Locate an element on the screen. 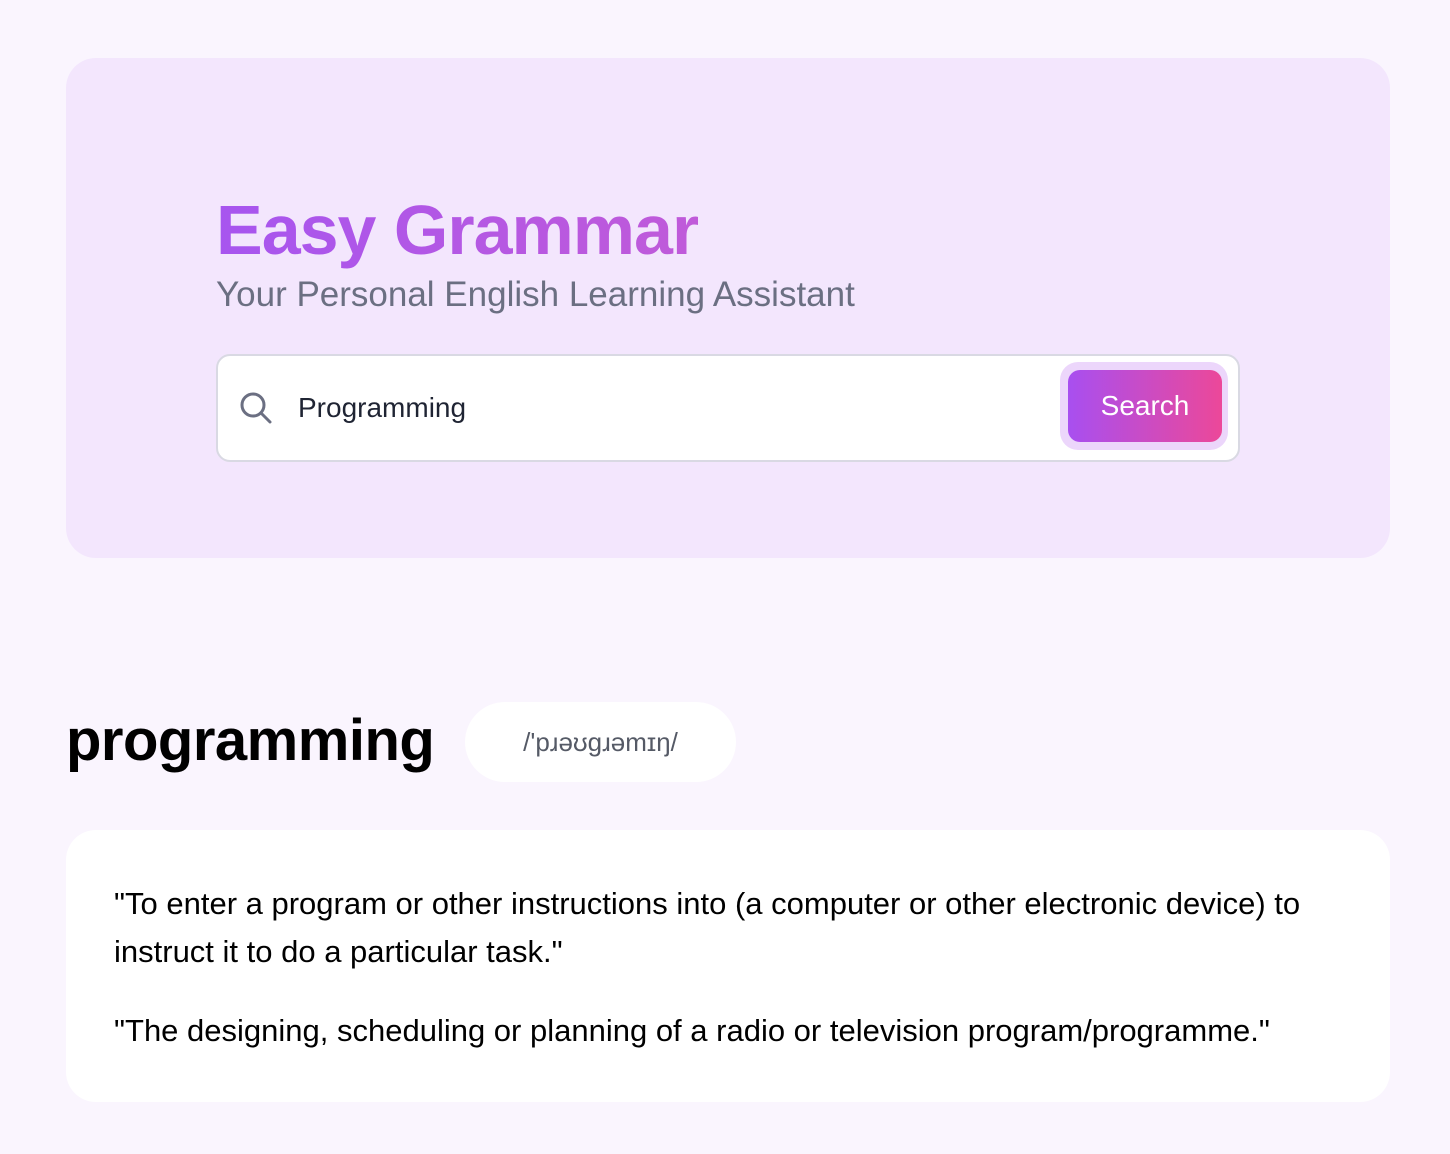 The image size is (1450, 1154). search-button: Search is located at coordinates (1145, 406).